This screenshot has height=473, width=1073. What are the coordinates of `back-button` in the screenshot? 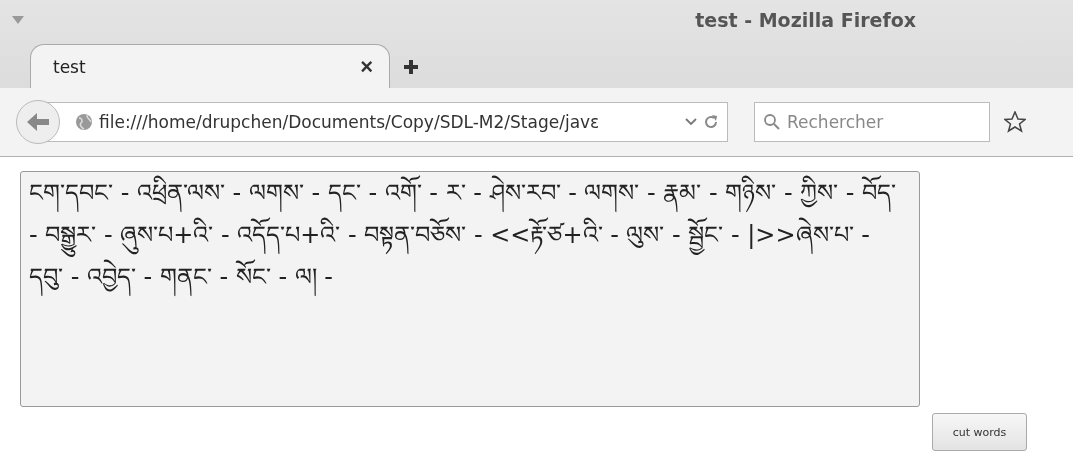 It's located at (38, 122).